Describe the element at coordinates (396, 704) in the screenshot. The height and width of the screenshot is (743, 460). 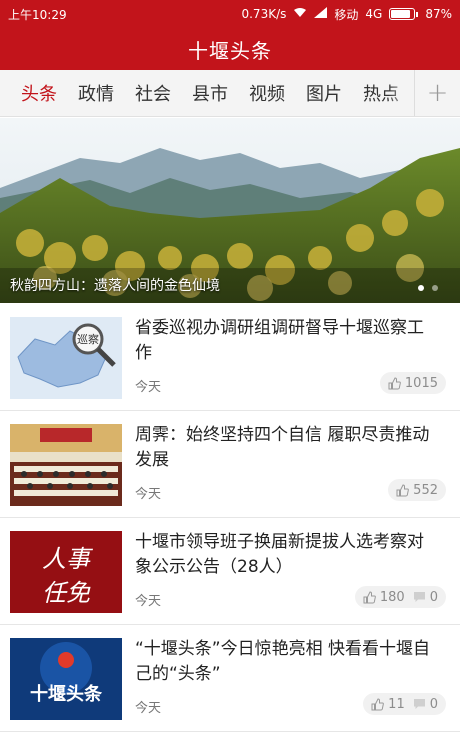
I see `likes-count: 11` at that location.